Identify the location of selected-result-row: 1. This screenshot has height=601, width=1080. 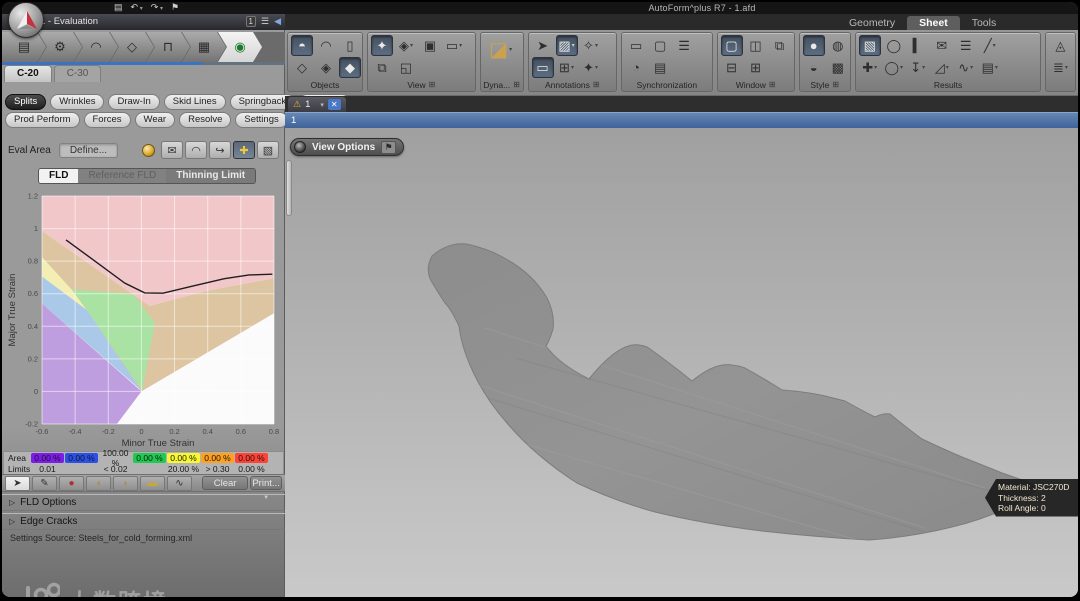
(681, 120).